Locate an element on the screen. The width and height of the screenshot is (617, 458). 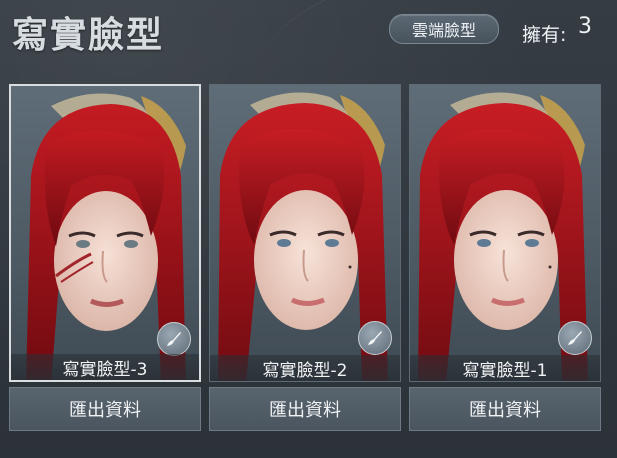
owned-count: 3 is located at coordinates (585, 26).